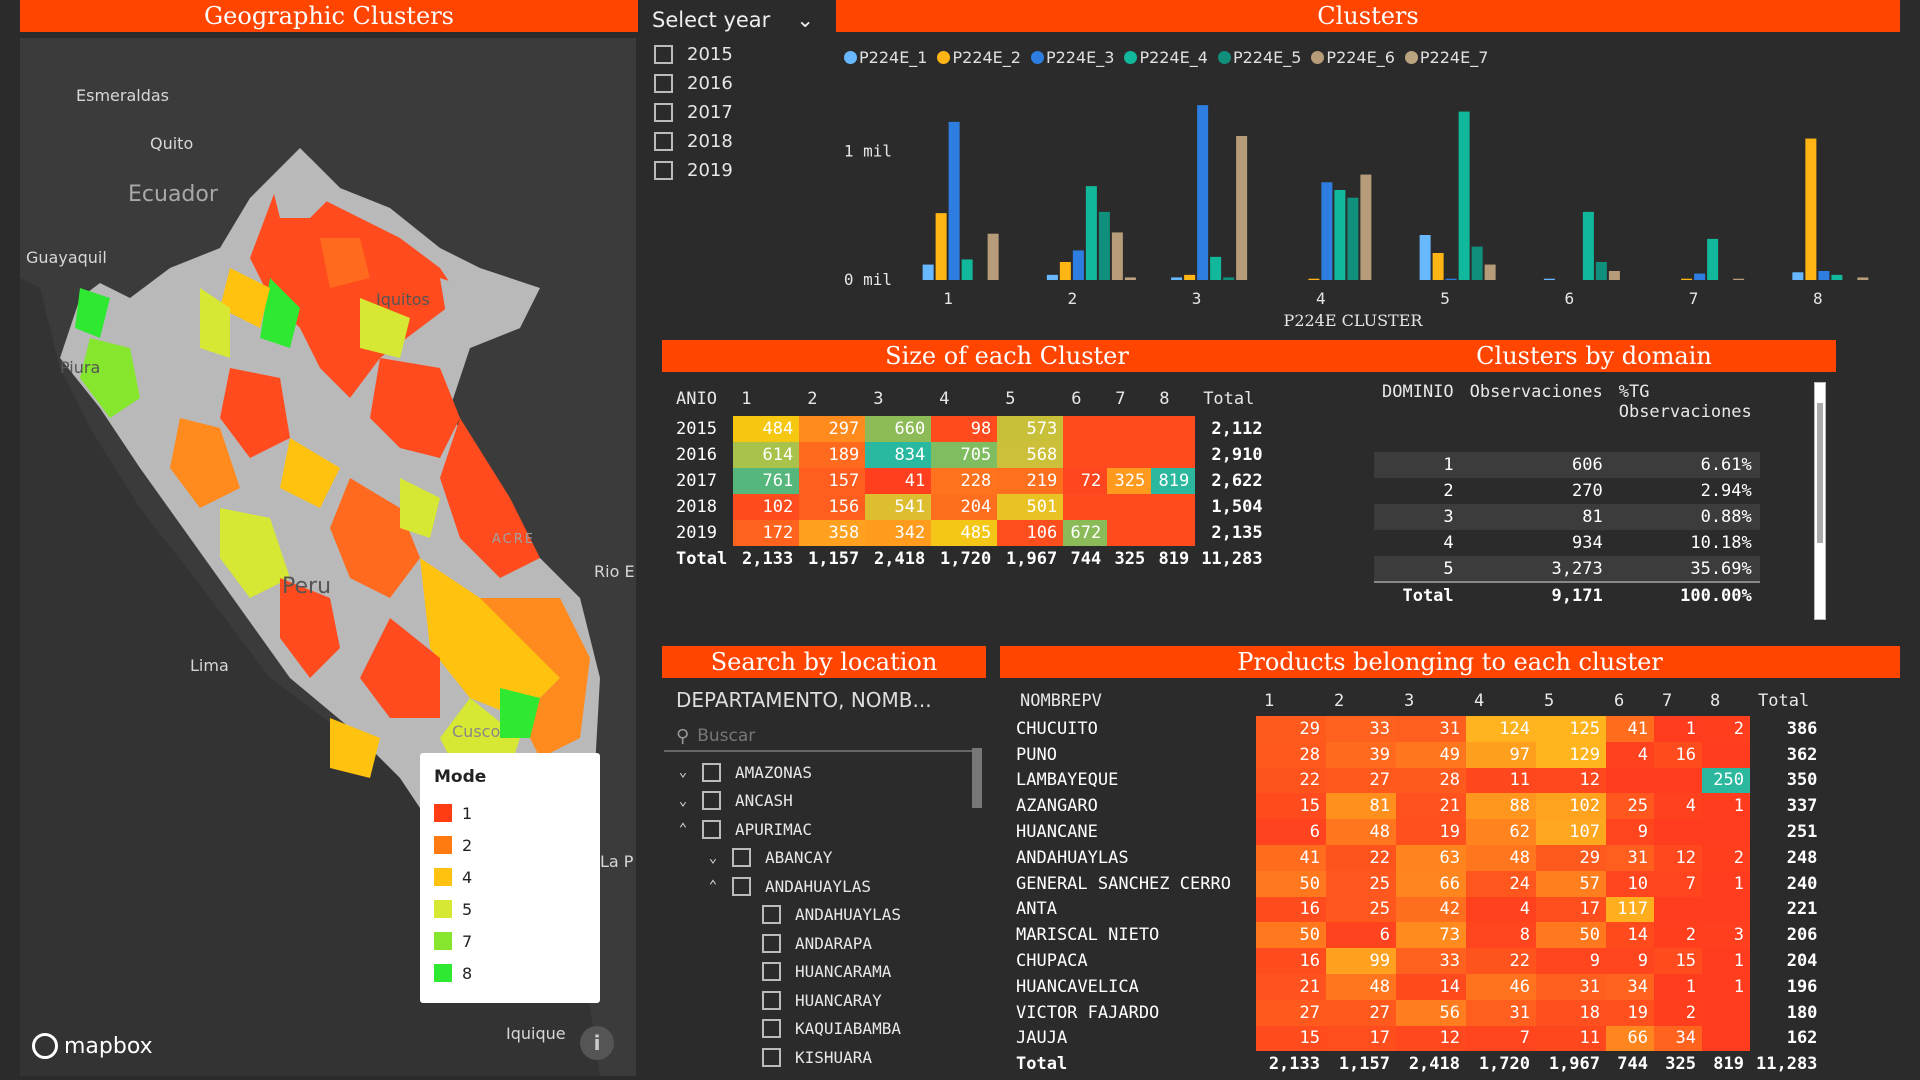  Describe the element at coordinates (733, 83) in the screenshot. I see `year-option-2016: 2016` at that location.